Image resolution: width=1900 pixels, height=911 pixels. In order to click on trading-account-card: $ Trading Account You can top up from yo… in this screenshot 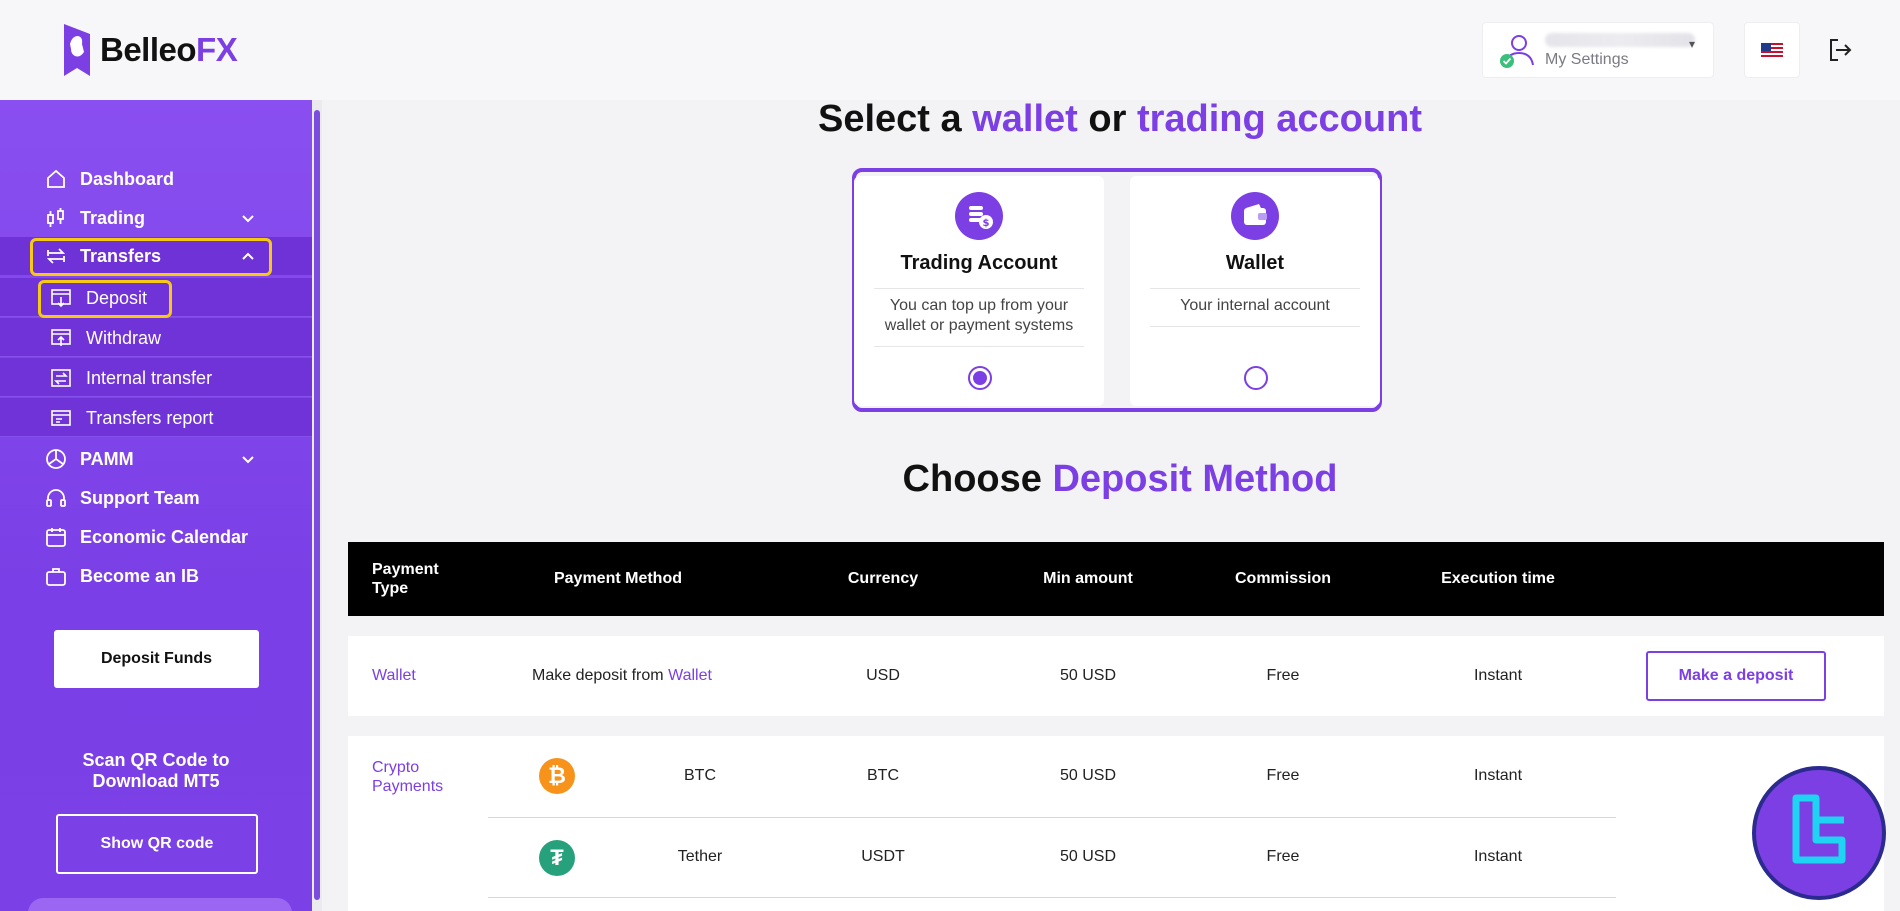, I will do `click(979, 291)`.